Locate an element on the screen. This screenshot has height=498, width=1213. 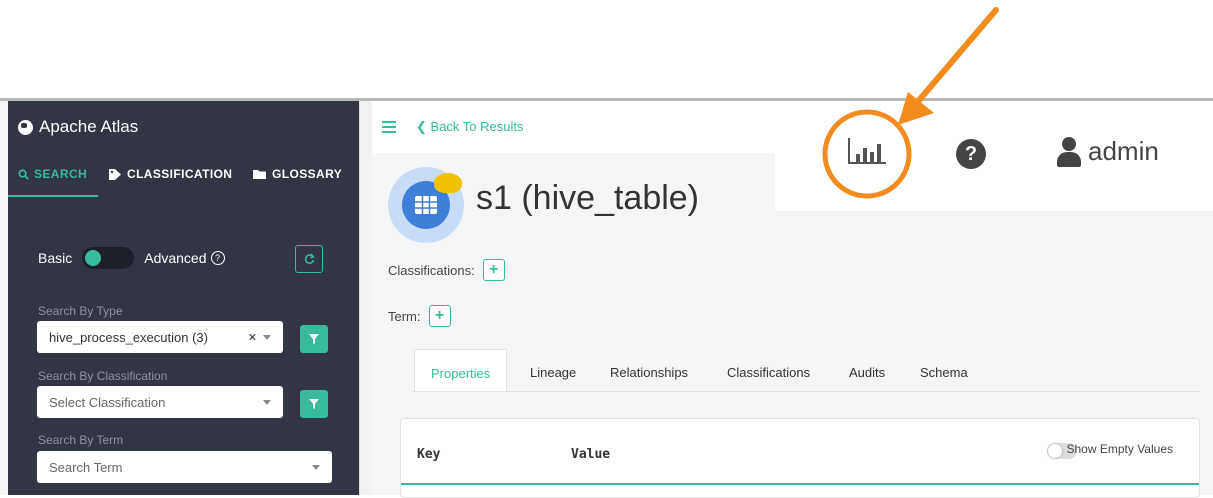
annotation-overlay is located at coordinates (910, 103).